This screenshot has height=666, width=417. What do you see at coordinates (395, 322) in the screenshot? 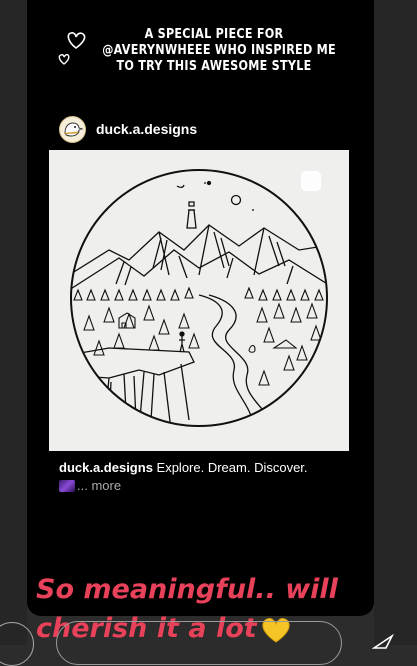
I see `right-strip` at bounding box center [395, 322].